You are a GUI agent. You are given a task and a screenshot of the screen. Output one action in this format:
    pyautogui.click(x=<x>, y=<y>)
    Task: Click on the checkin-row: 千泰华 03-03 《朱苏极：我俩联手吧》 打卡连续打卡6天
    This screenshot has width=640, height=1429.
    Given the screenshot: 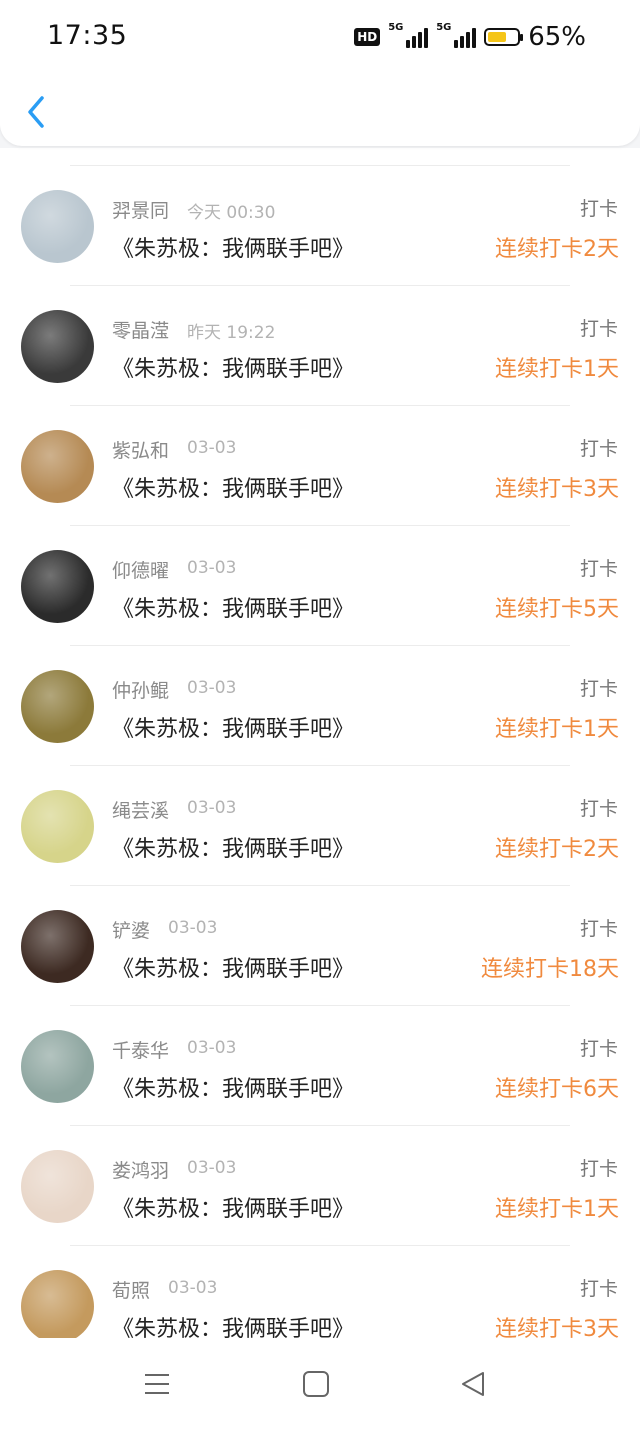 What is the action you would take?
    pyautogui.click(x=320, y=1048)
    